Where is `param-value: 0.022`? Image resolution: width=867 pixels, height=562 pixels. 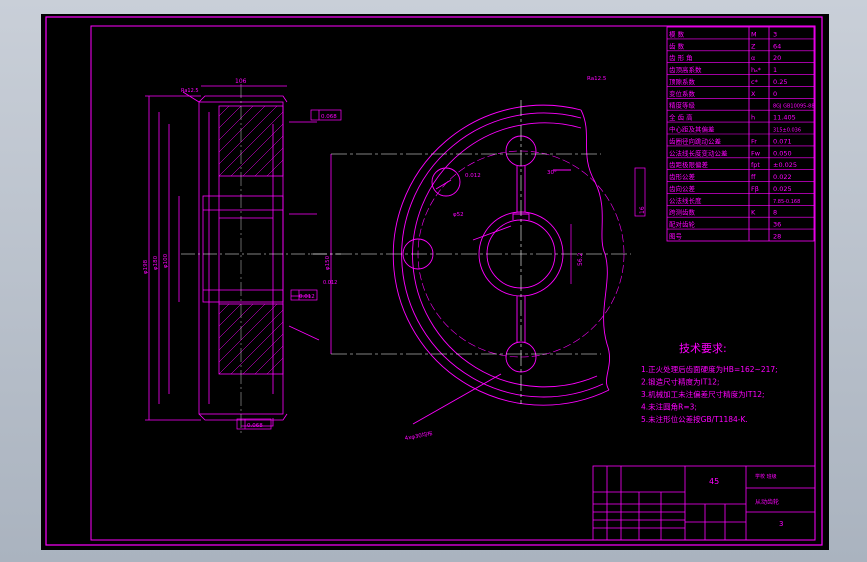 param-value: 0.022 is located at coordinates (782, 177).